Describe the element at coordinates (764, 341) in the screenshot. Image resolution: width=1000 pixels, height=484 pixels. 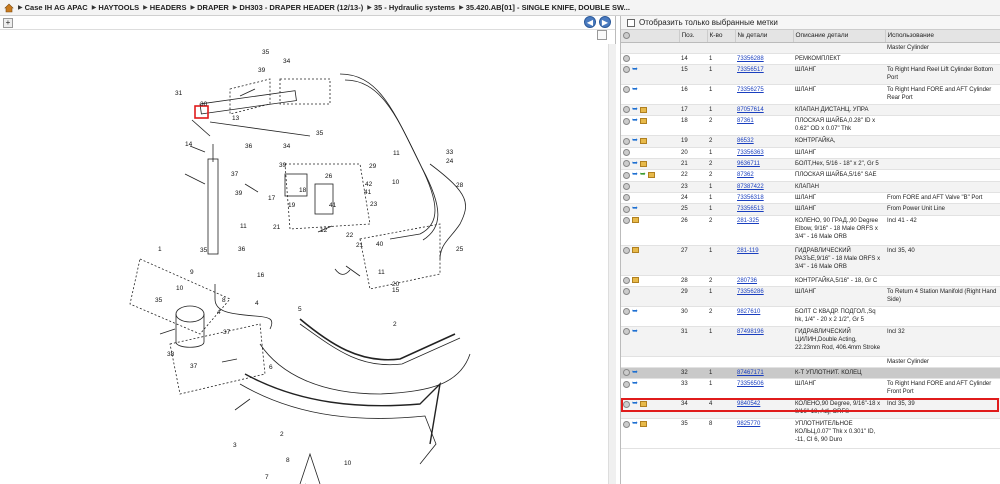
I see `row-part-number: 87498196` at that location.